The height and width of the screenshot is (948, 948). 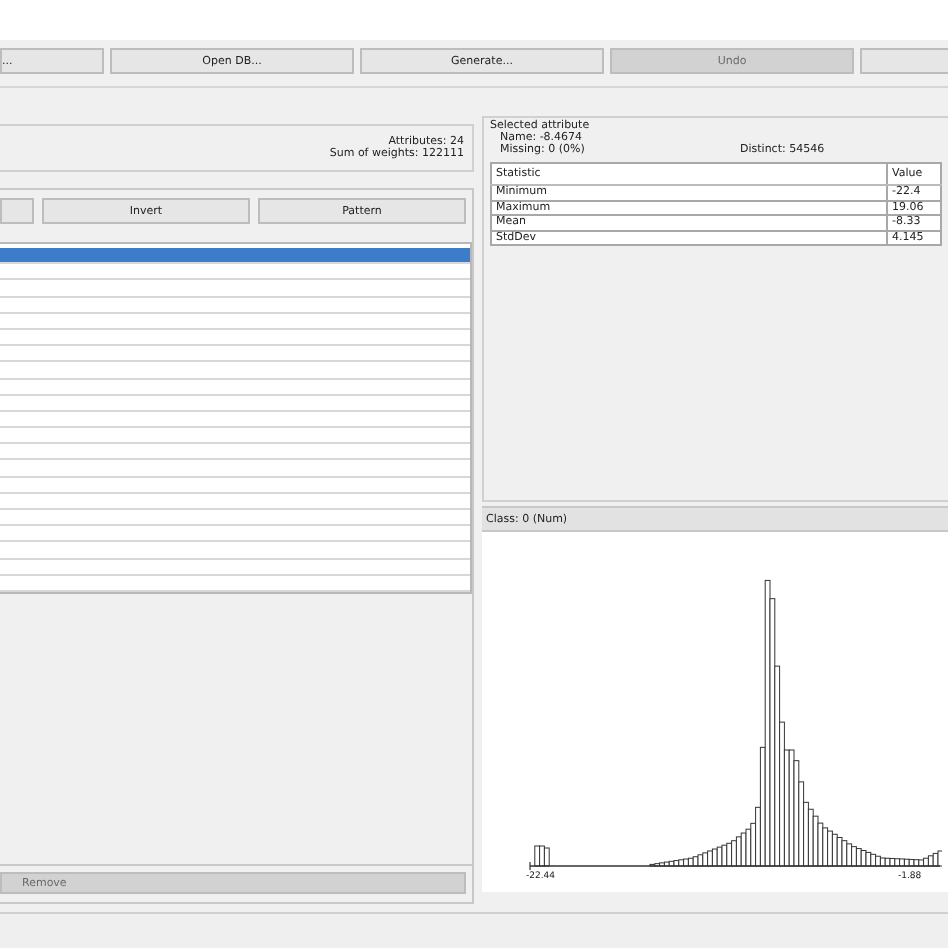 I want to click on list-row, so click(x=235, y=256).